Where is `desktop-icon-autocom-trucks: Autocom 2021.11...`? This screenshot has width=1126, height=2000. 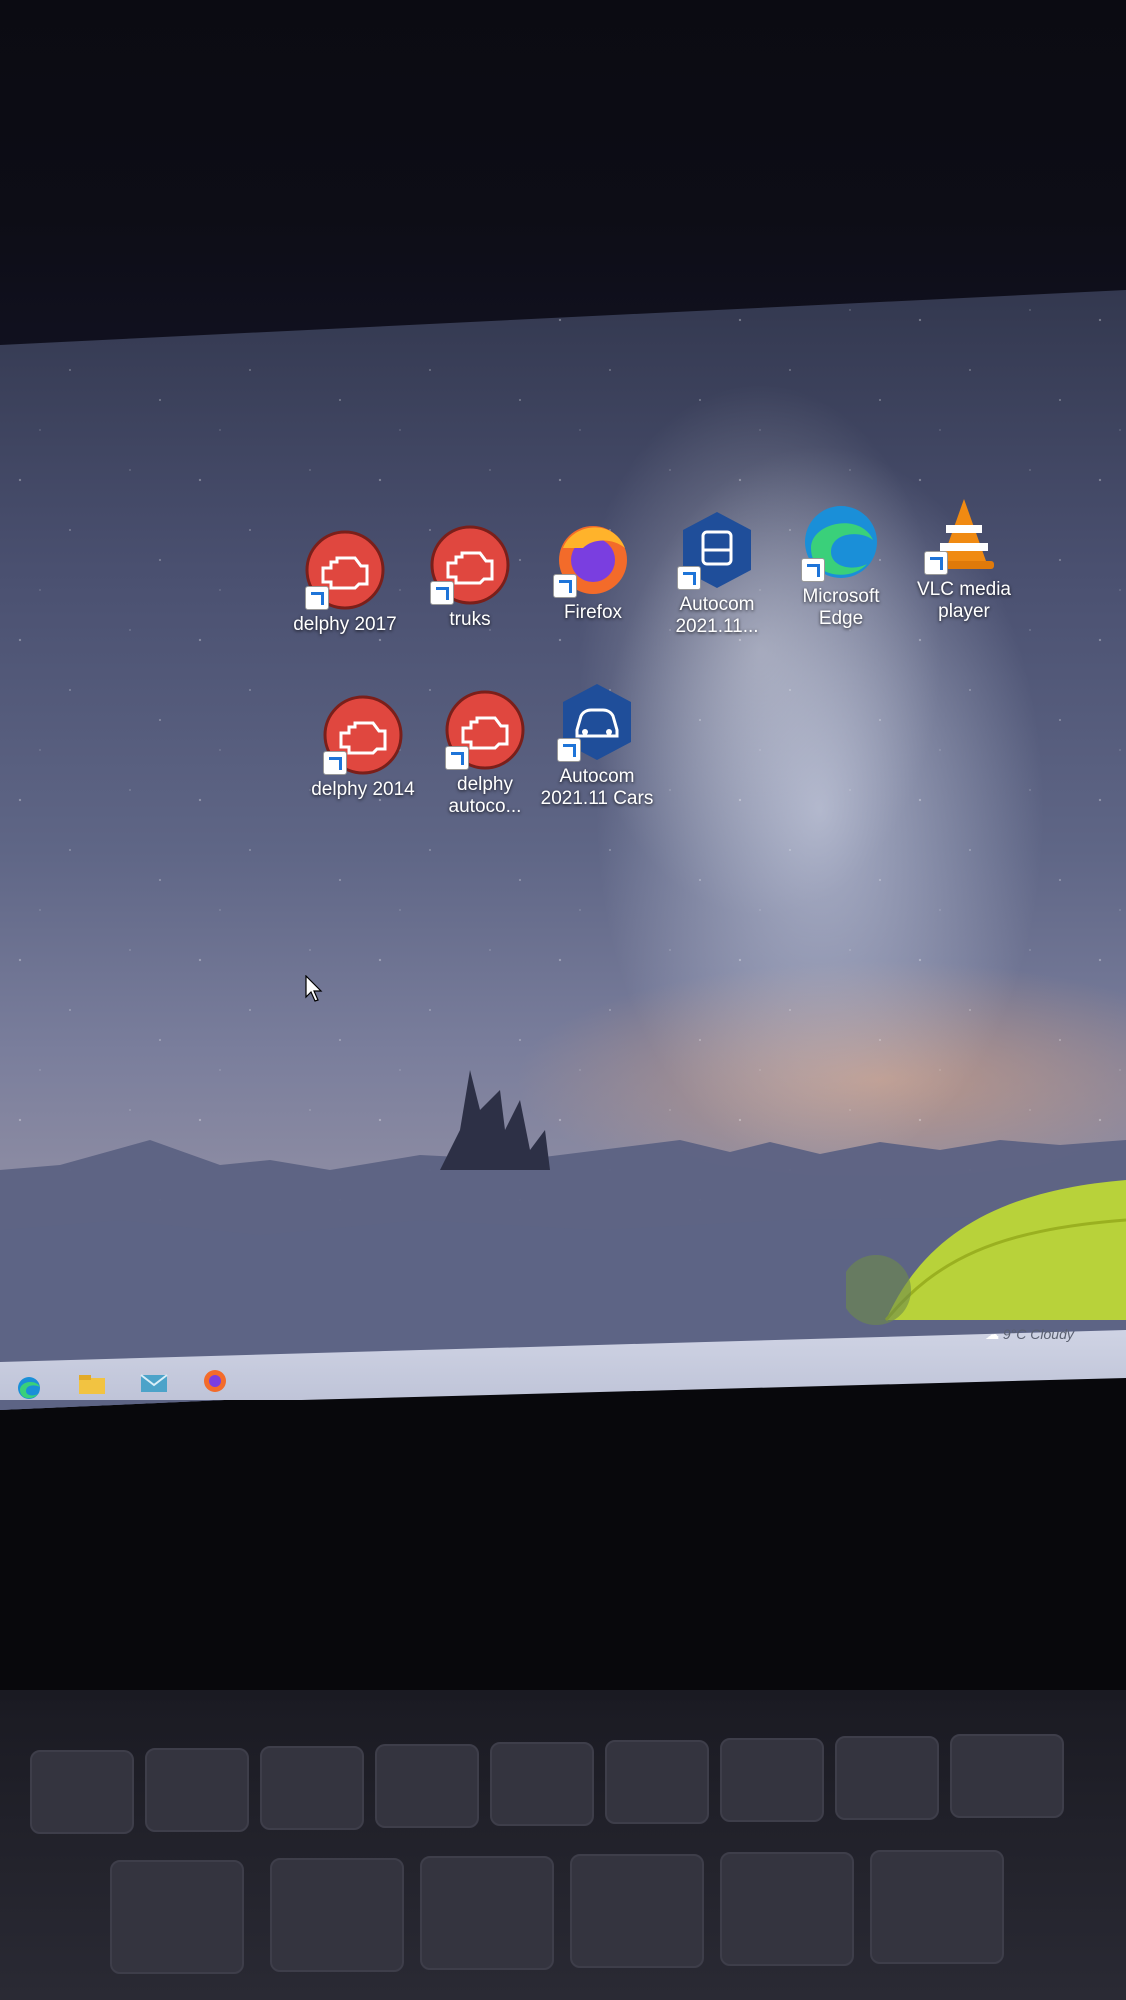 desktop-icon-autocom-trucks: Autocom 2021.11... is located at coordinates (717, 574).